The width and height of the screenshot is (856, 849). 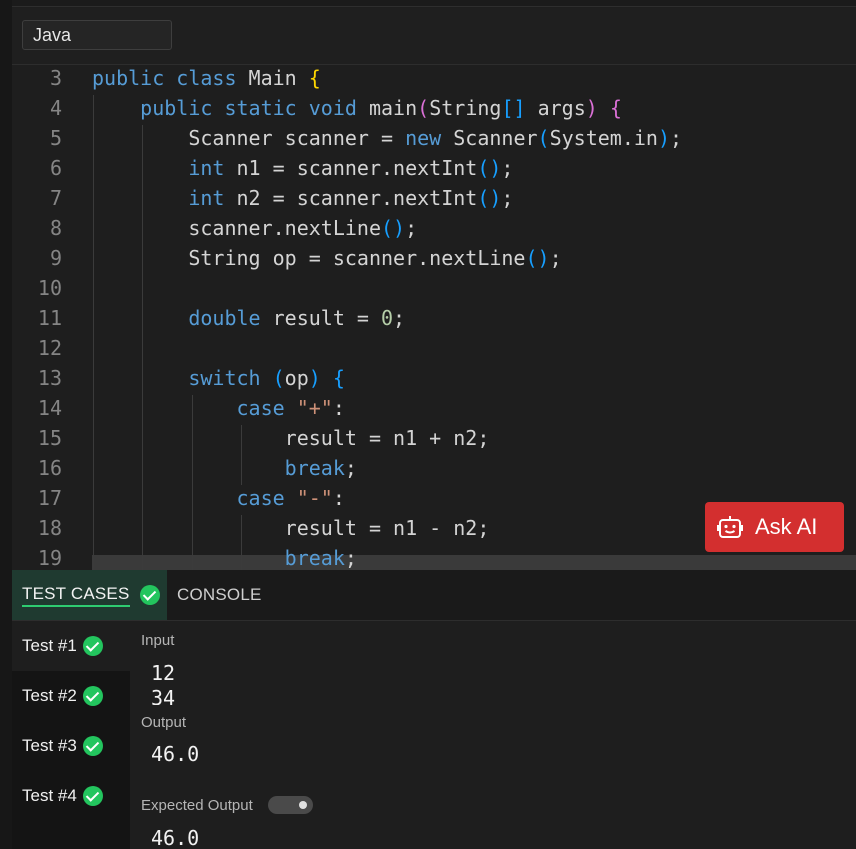 I want to click on tab-console: CONSOLE, so click(x=219, y=595).